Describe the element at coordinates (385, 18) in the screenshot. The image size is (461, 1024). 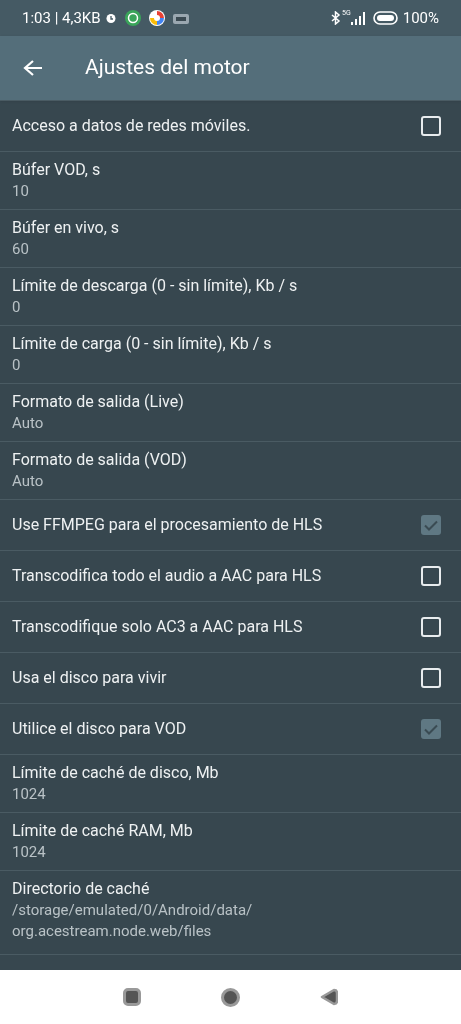
I see `battery-icon` at that location.